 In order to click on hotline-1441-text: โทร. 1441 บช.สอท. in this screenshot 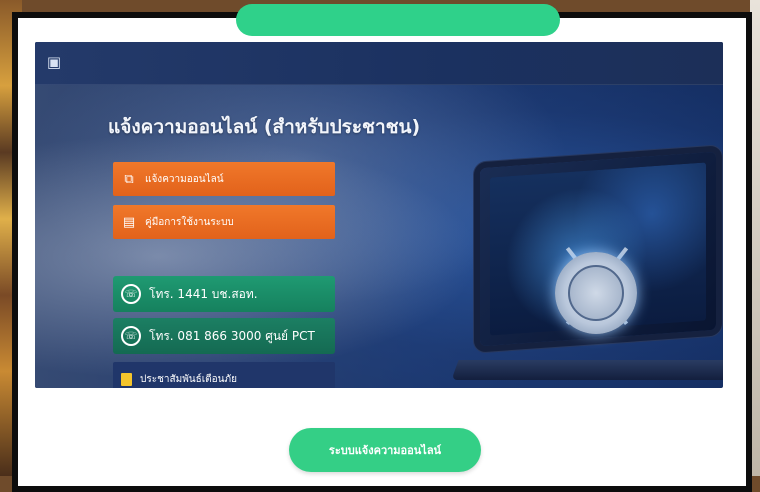, I will do `click(203, 294)`.